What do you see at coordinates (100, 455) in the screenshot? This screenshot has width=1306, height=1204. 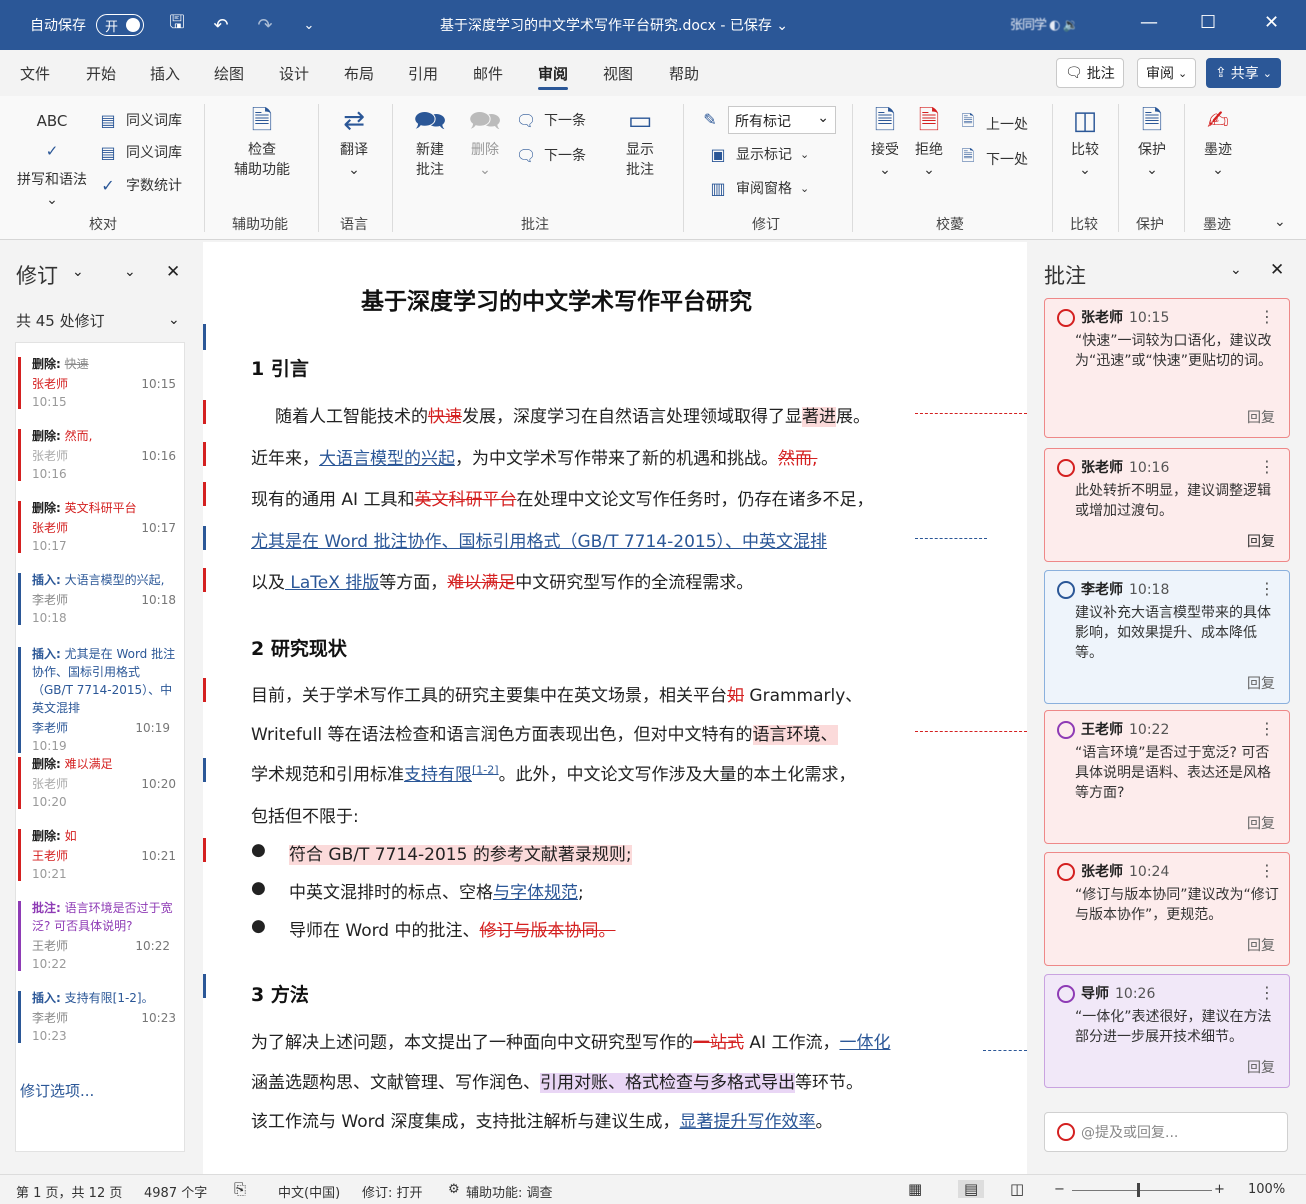 I see `revision-item: 删除: 然而, 张老师 10:16 10:16` at bounding box center [100, 455].